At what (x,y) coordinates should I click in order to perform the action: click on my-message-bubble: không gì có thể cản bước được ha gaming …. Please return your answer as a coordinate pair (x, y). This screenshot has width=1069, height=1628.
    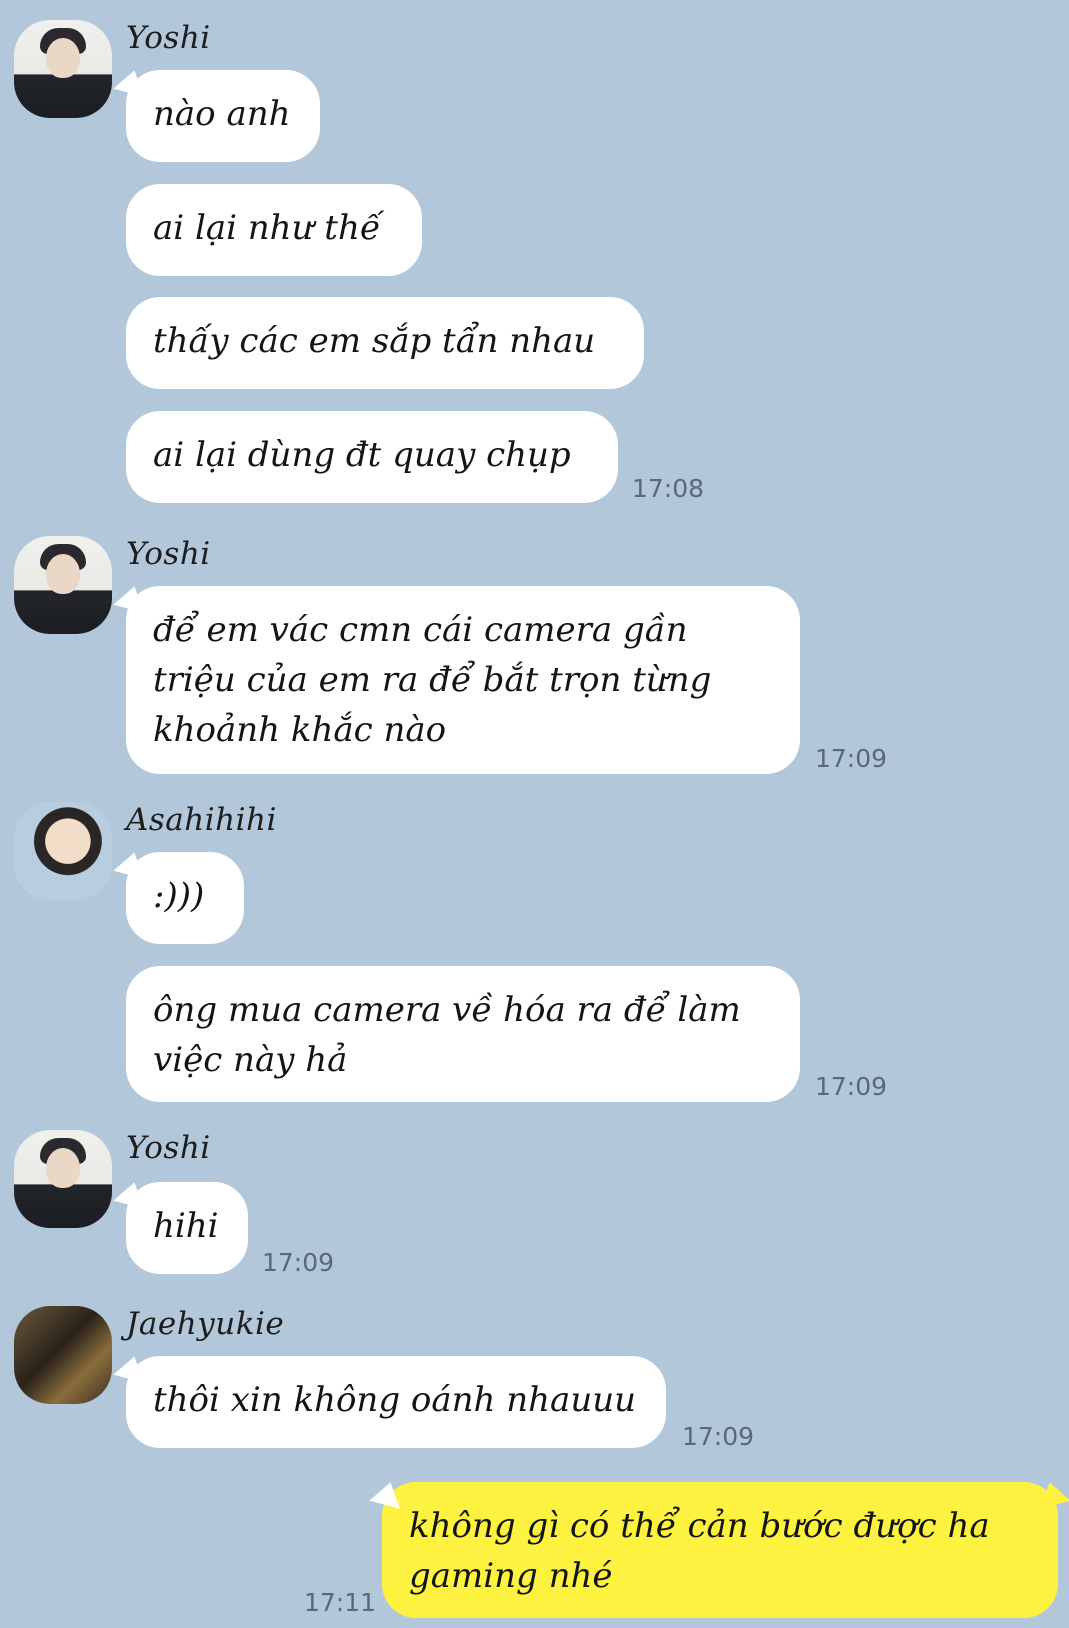
    Looking at the image, I should click on (720, 1550).